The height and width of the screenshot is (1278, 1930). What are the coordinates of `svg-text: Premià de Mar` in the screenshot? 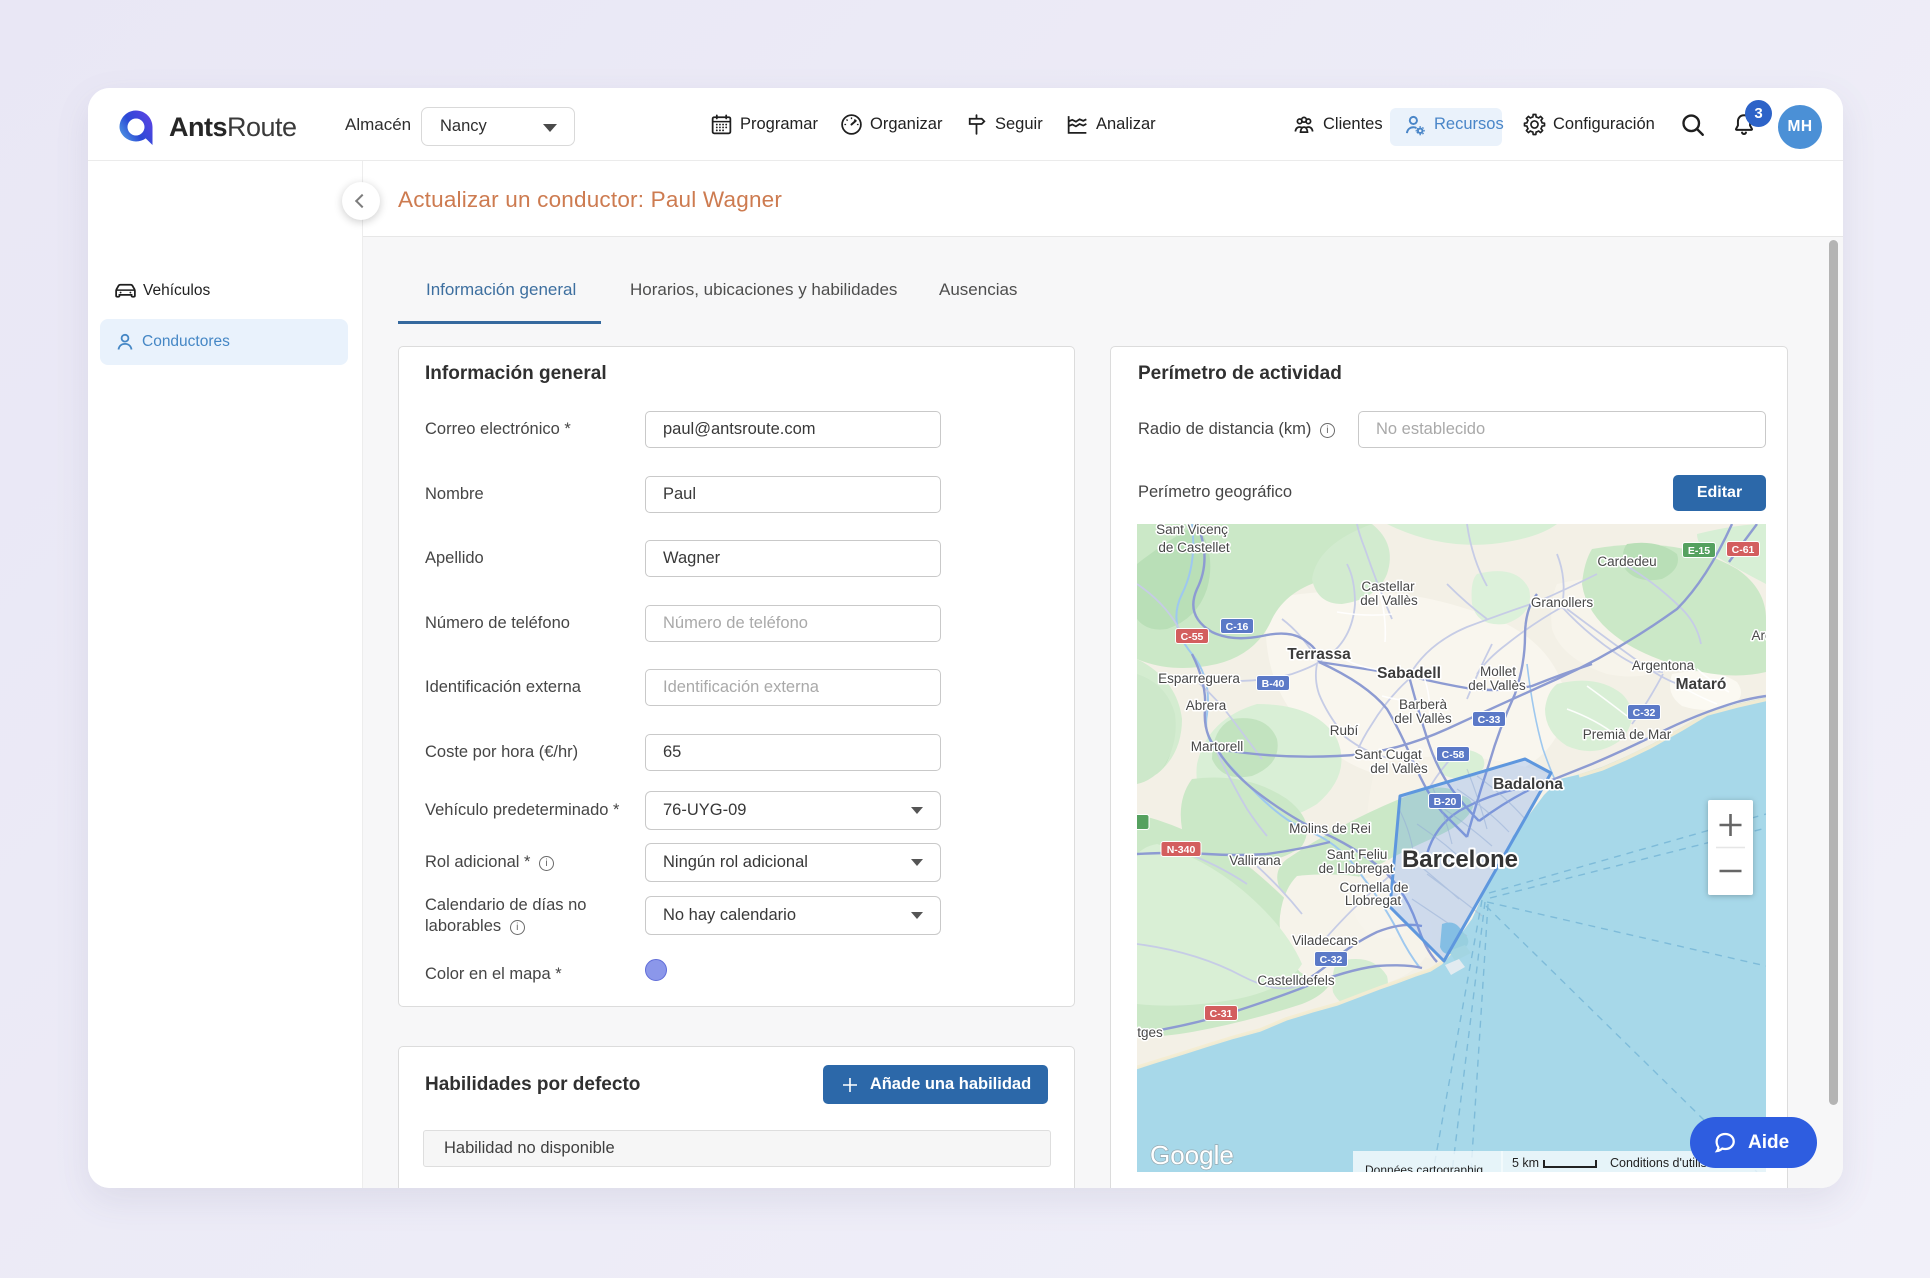 It's located at (1627, 734).